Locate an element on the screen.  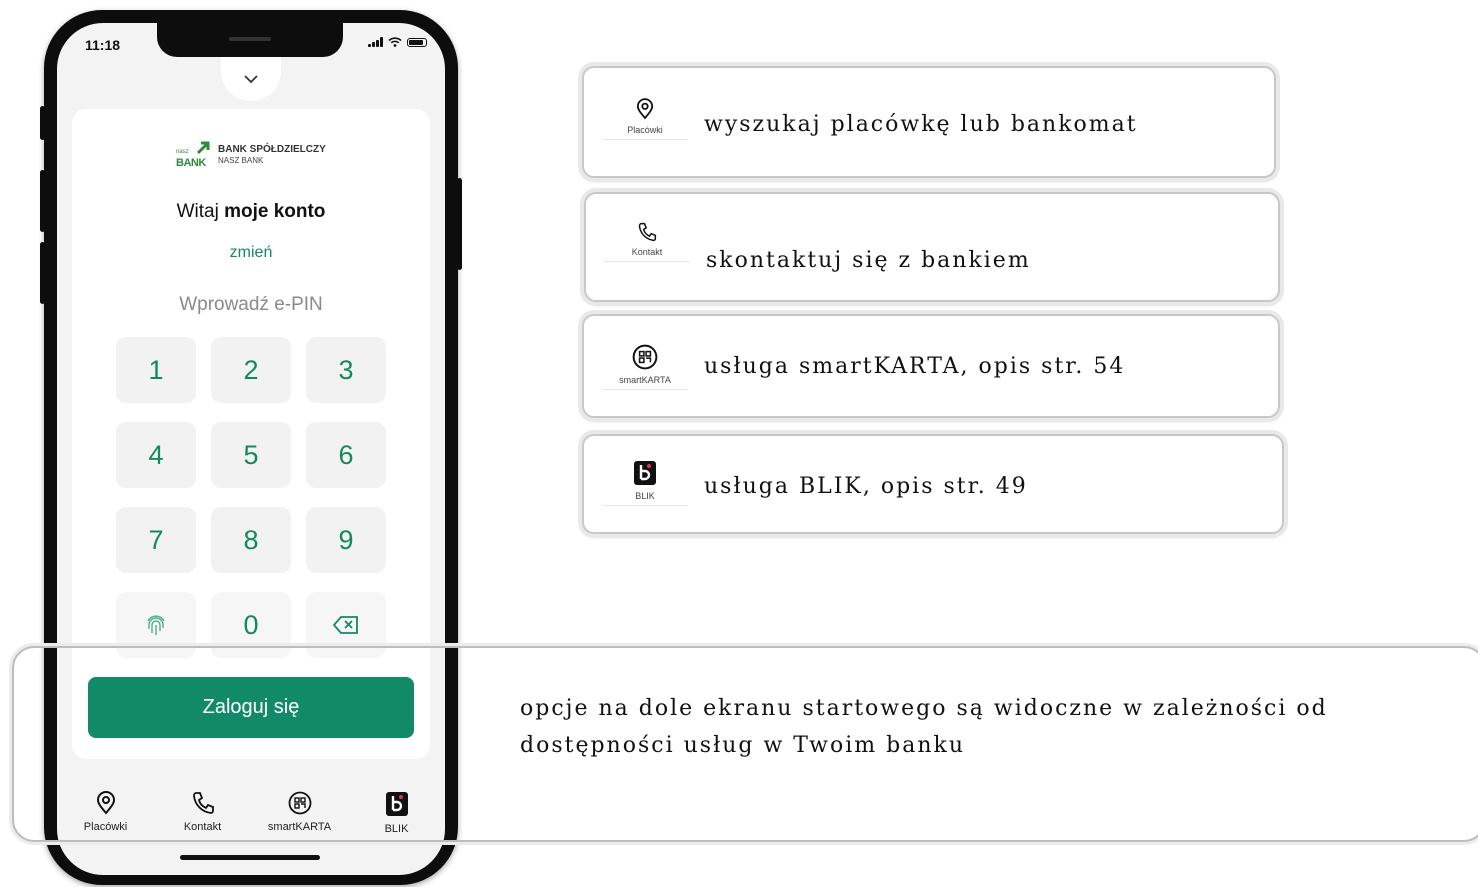
volume-down-button is located at coordinates (42, 273).